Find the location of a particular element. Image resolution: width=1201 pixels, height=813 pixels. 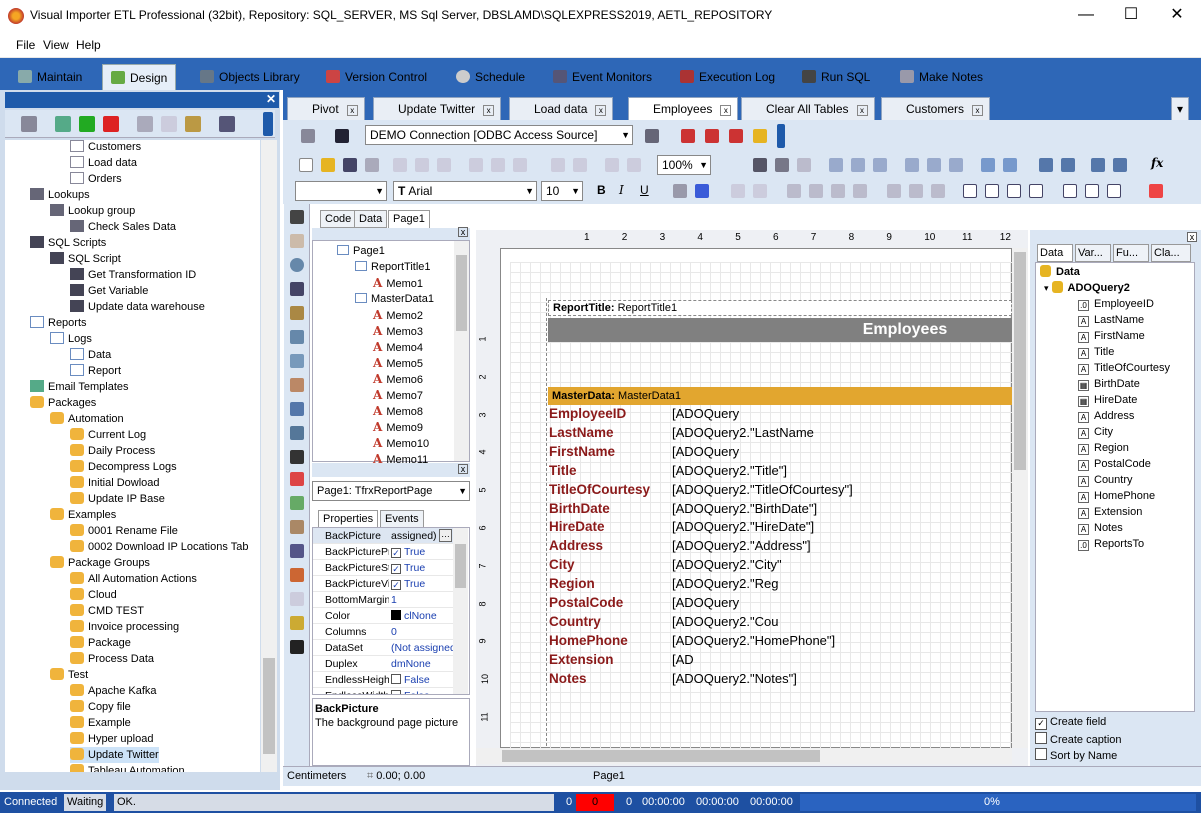

tree-item: 0002 Download IP Locations Tab is located at coordinates (159, 547).